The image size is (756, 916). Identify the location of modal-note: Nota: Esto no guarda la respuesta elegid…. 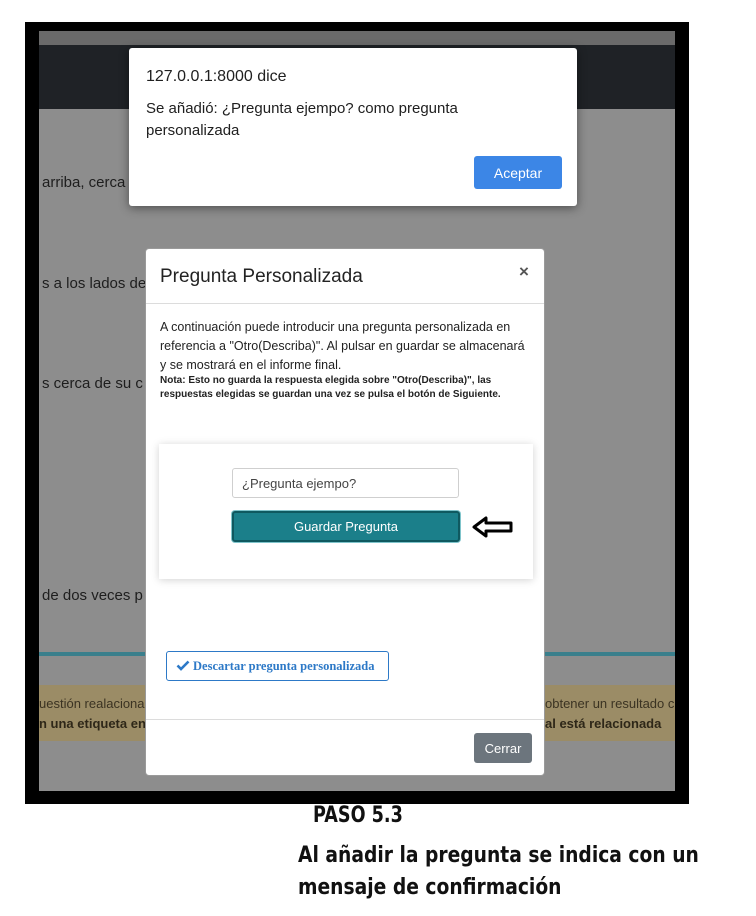
(330, 387).